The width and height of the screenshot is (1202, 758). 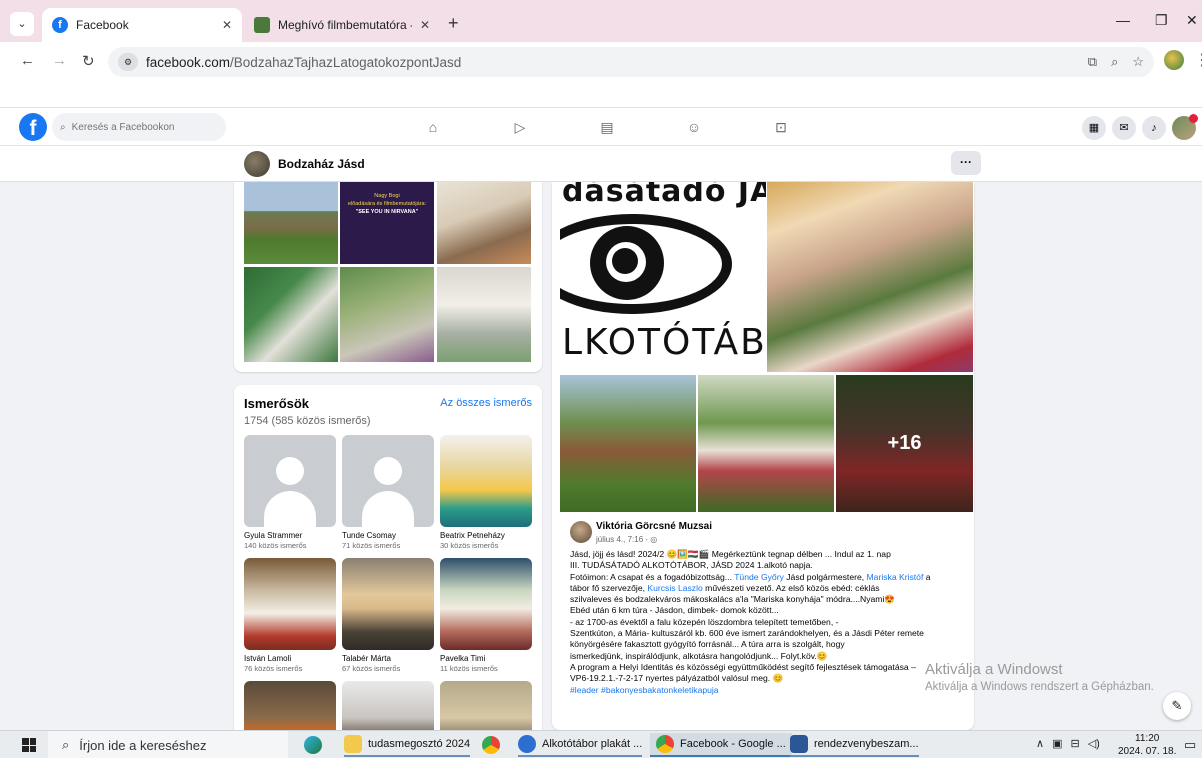 I want to click on mention-link: Kurcsis Laszlo, so click(x=674, y=588).